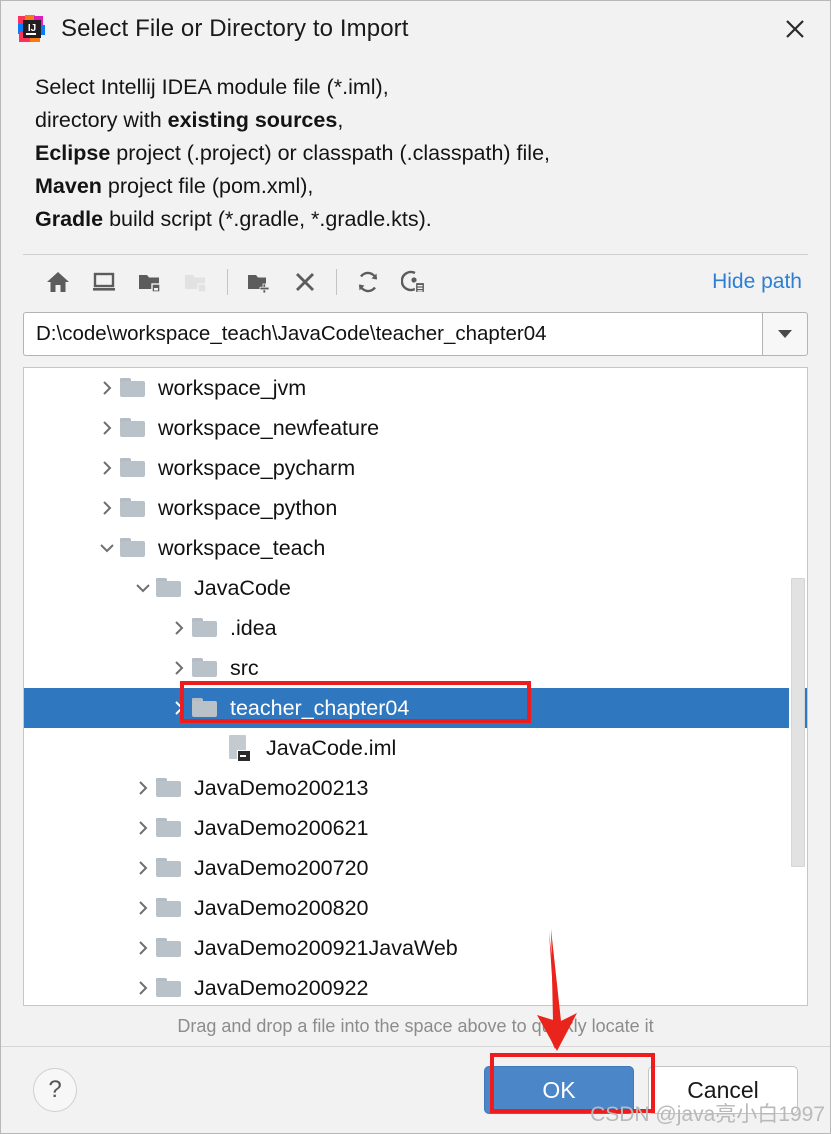 The image size is (831, 1134). What do you see at coordinates (320, 707) in the screenshot?
I see `tree-row-label: teacher_chapter04` at bounding box center [320, 707].